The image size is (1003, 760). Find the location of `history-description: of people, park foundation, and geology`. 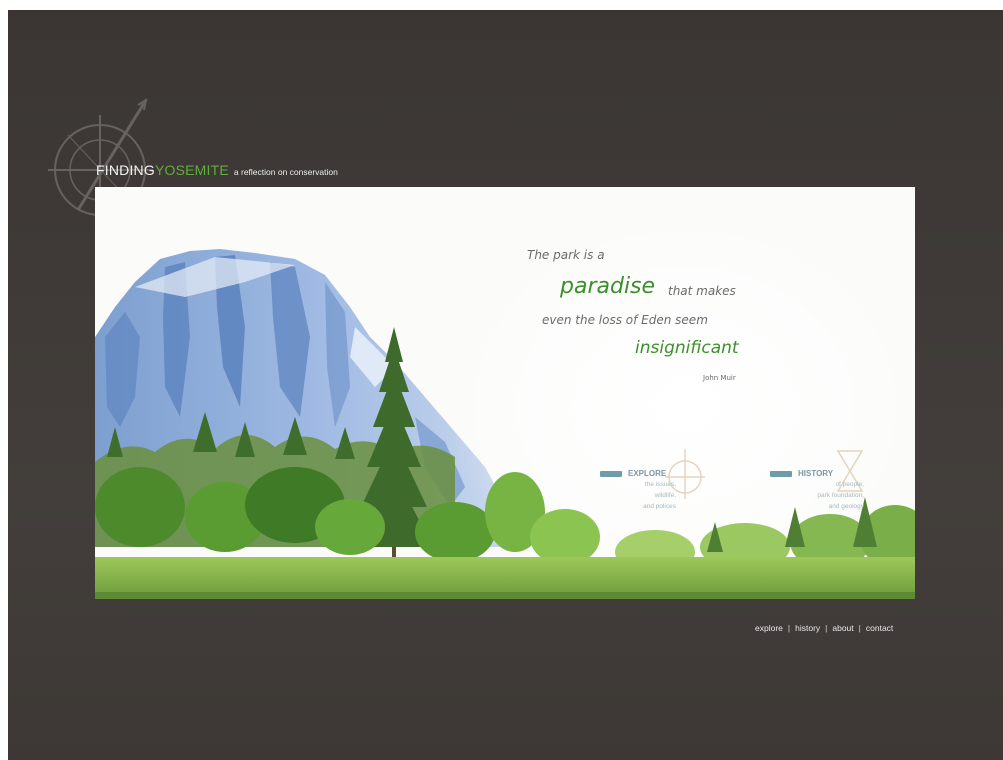

history-description: of people, park foundation, and geology is located at coordinates (827, 495).